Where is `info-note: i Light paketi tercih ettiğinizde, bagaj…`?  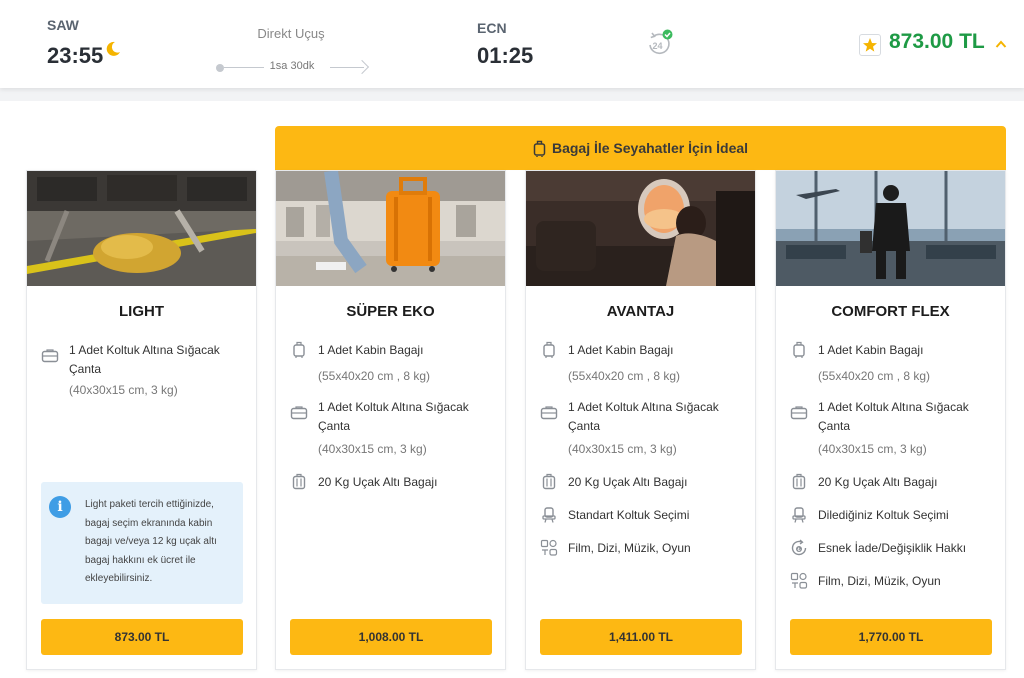 info-note: i Light paketi tercih ettiğinizde, bagaj… is located at coordinates (142, 543).